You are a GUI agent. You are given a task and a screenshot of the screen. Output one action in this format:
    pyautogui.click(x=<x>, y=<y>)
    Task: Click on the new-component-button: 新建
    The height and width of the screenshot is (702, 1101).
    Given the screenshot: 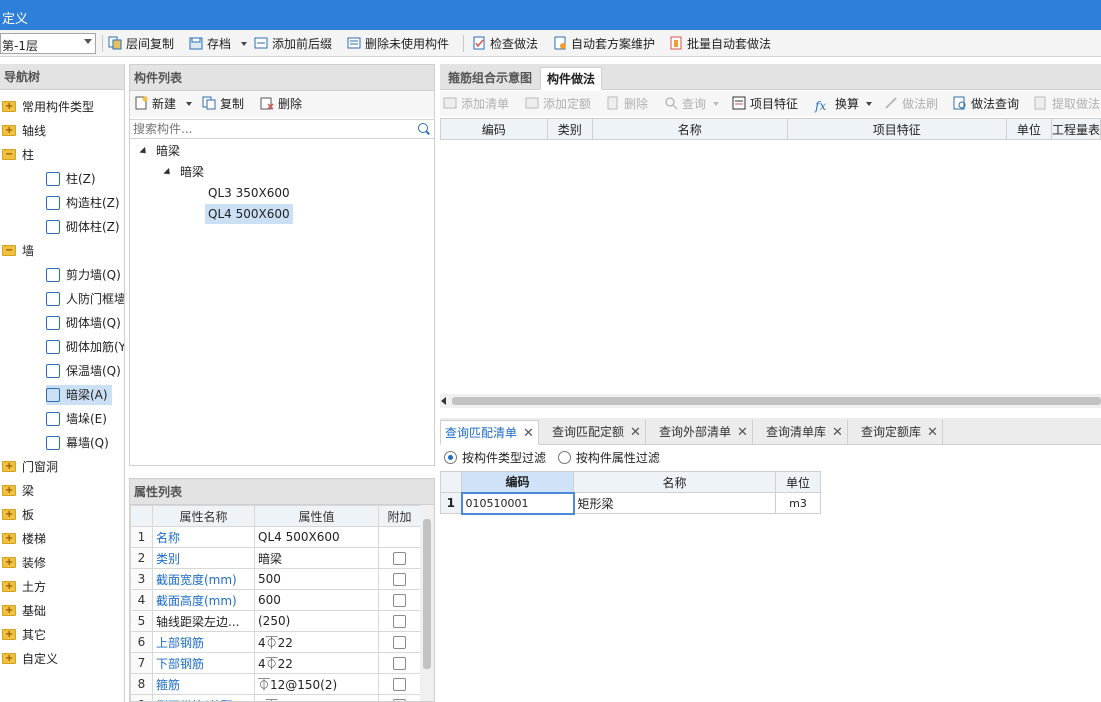 What is the action you would take?
    pyautogui.click(x=163, y=104)
    